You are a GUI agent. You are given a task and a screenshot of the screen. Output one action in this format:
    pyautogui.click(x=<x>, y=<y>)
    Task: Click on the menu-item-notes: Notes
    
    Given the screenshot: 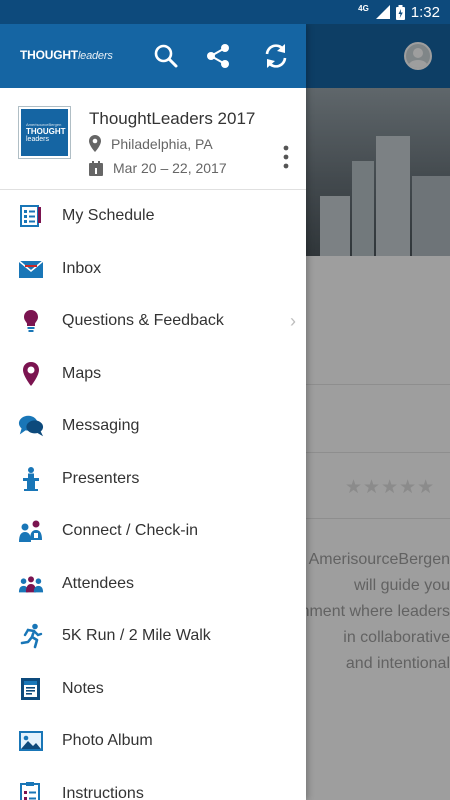 What is the action you would take?
    pyautogui.click(x=153, y=689)
    